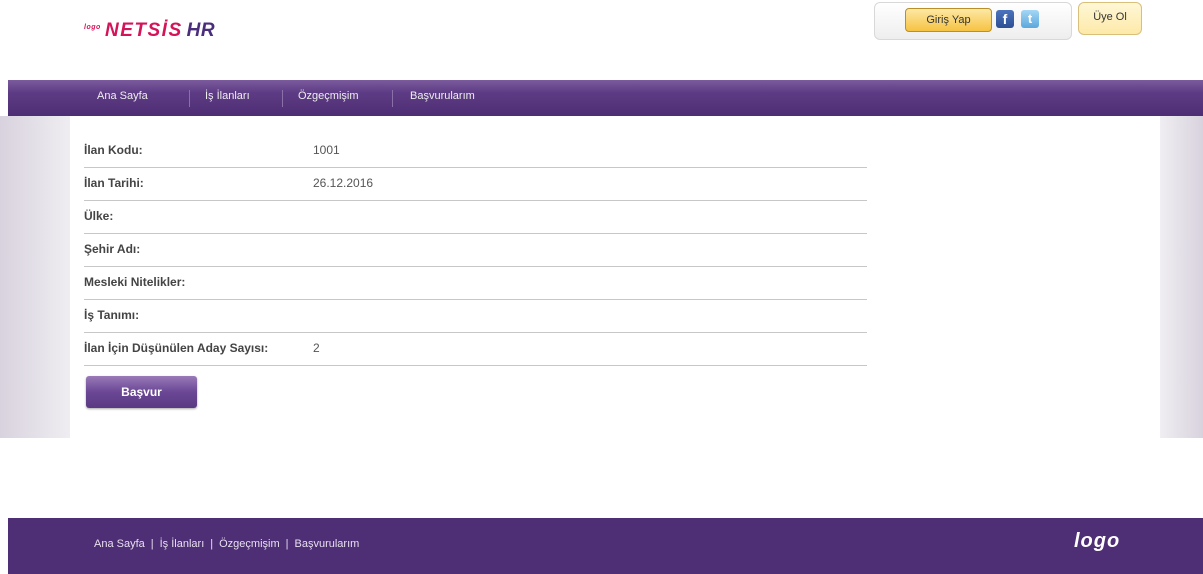 The width and height of the screenshot is (1203, 574). I want to click on country-label: Ülke:, so click(99, 216).